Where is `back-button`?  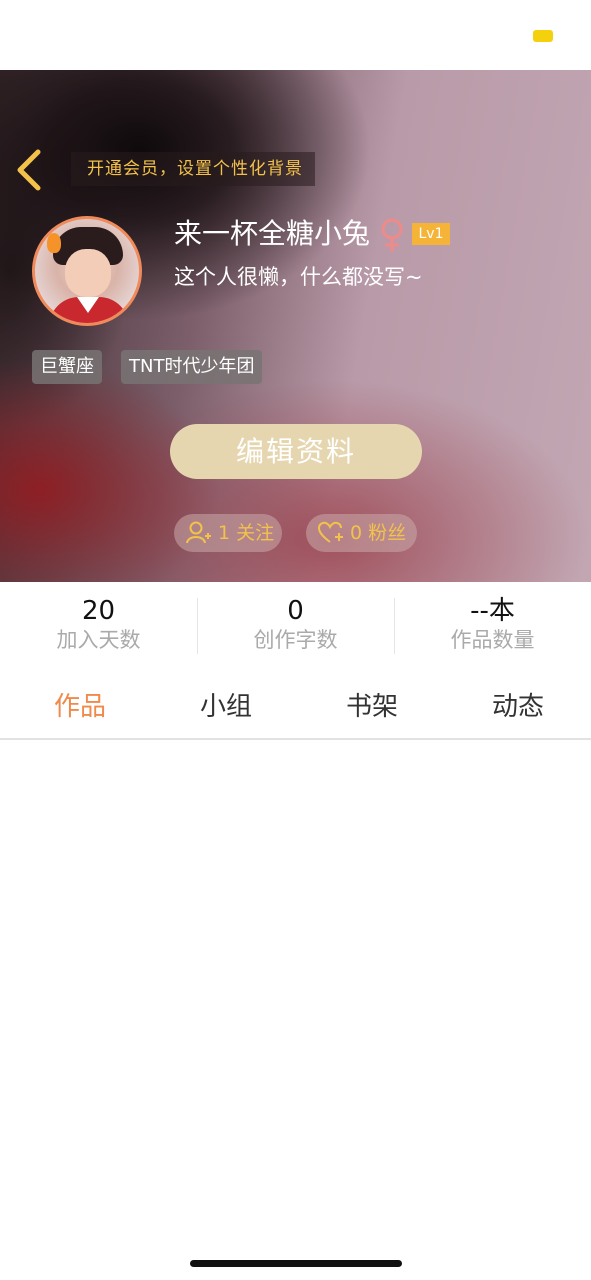
back-button is located at coordinates (30, 170).